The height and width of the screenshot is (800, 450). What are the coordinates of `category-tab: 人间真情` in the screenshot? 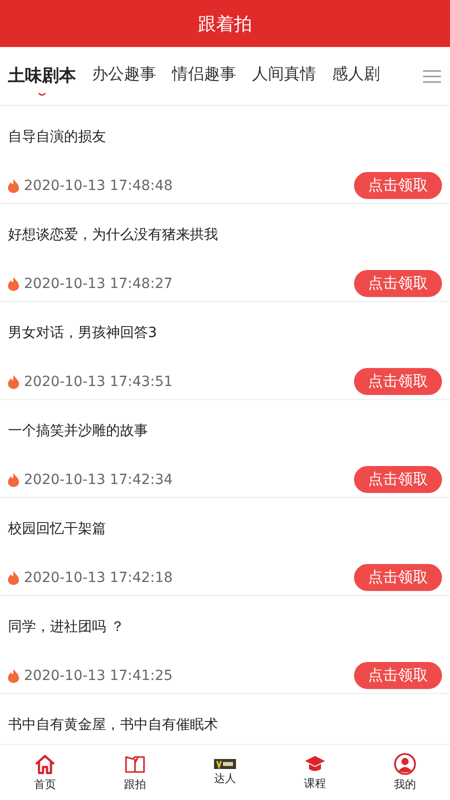 It's located at (284, 76).